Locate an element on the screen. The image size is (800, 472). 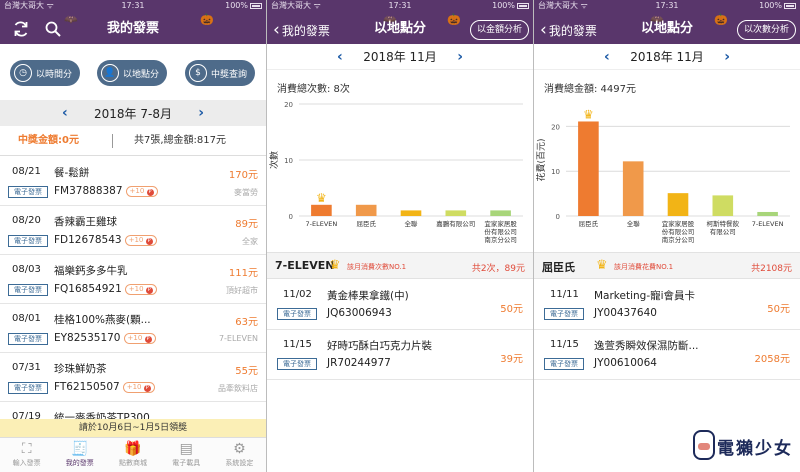
top-store-header: 屈臣氏 ♛ 該月消費花費NO.1 共2108元 is located at coordinates (667, 265).